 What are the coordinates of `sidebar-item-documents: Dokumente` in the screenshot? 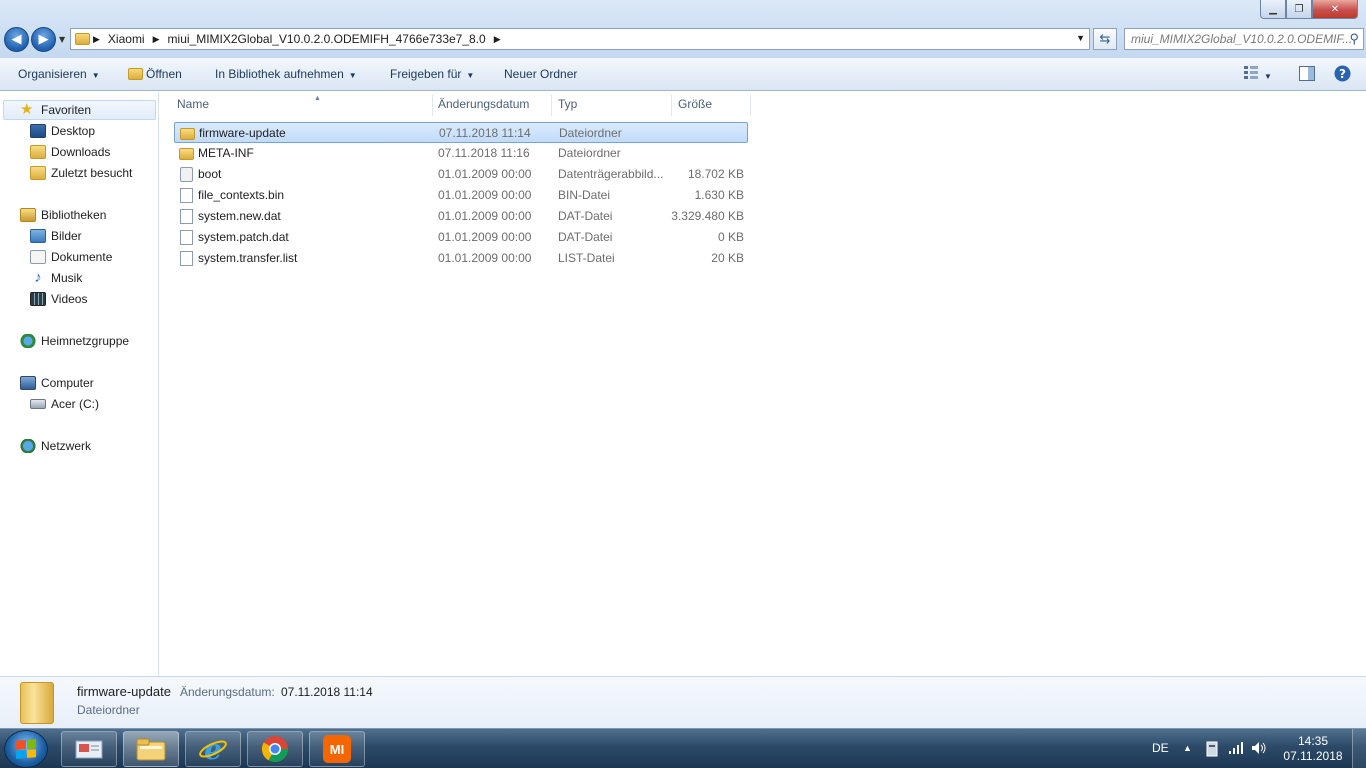 It's located at (71, 257).